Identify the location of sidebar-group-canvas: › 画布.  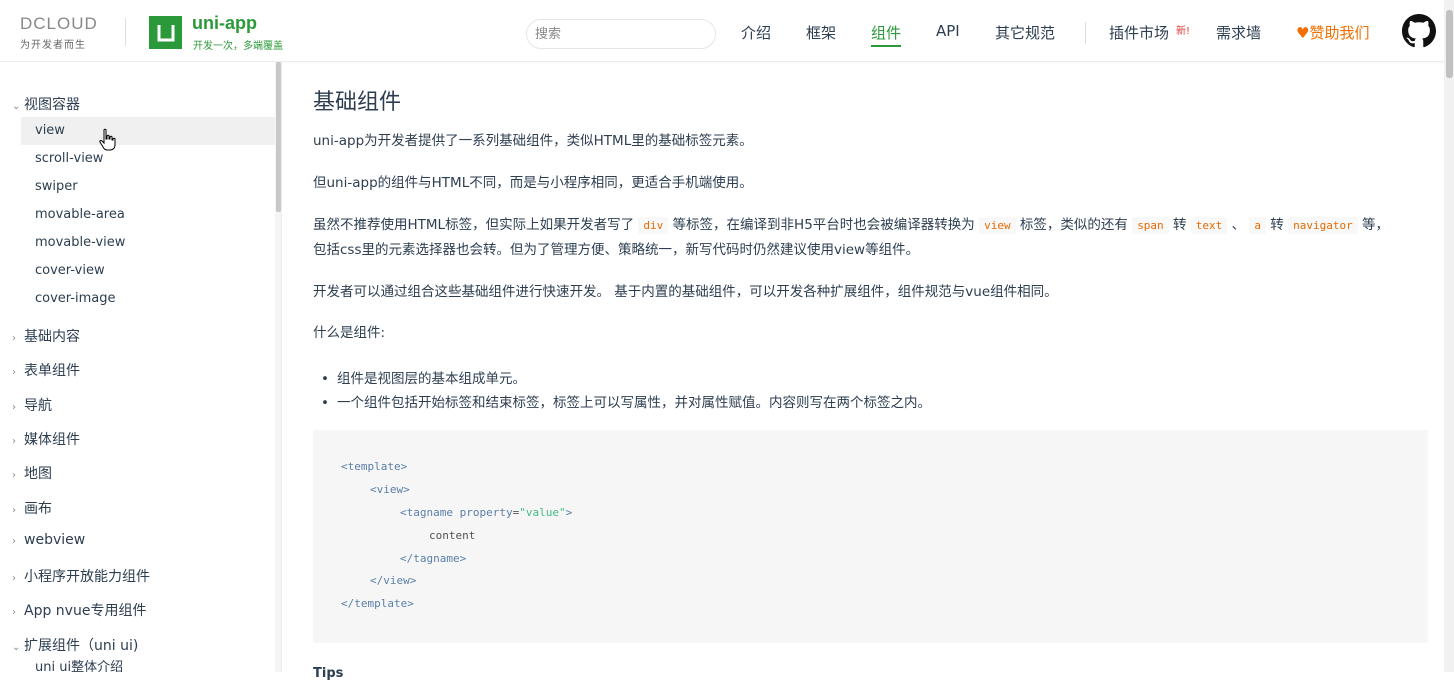
(32, 508).